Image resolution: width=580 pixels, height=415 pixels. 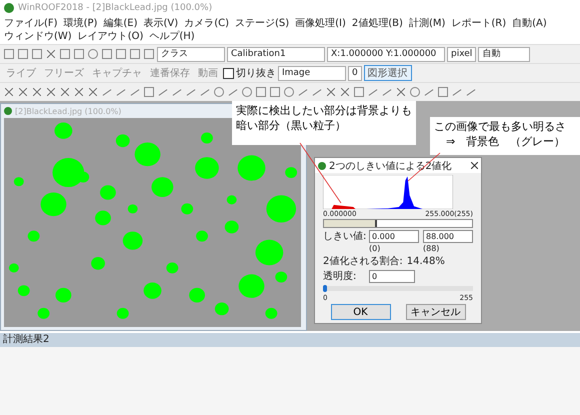 What do you see at coordinates (529, 23) in the screenshot?
I see `menu-item: 自動(A)` at bounding box center [529, 23].